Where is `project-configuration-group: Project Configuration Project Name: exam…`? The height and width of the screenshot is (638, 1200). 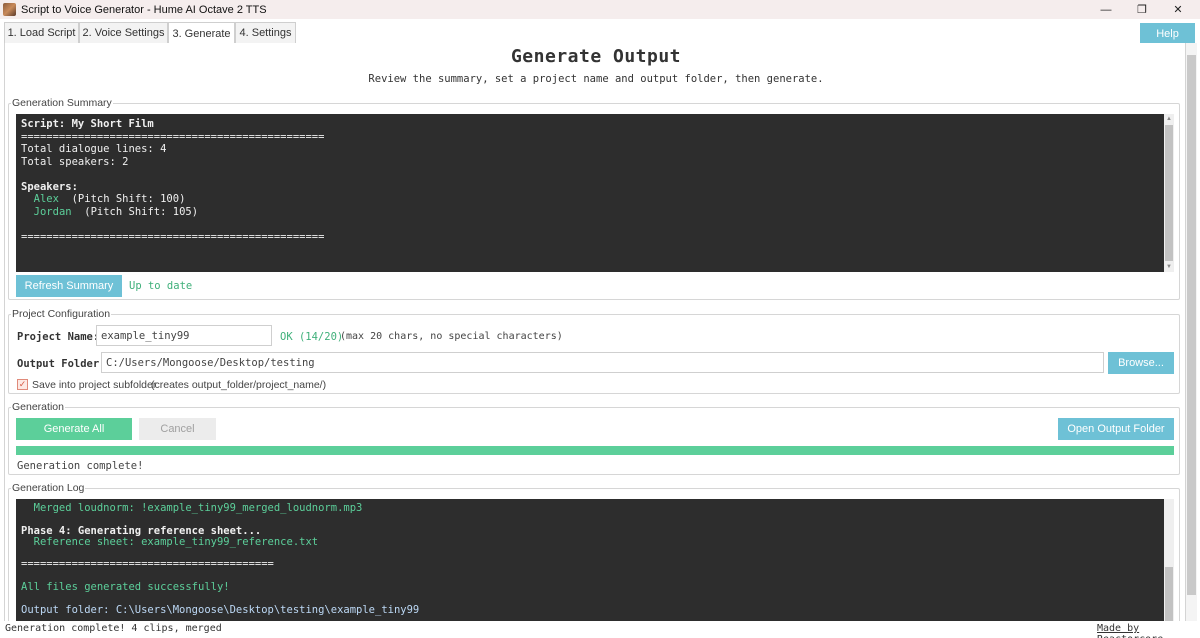 project-configuration-group: Project Configuration Project Name: exam… is located at coordinates (594, 351).